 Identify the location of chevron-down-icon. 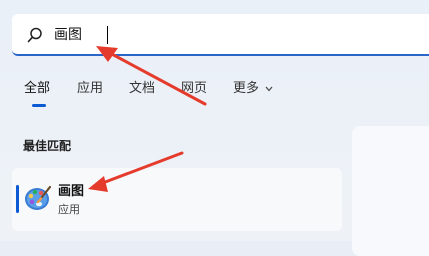
(269, 89).